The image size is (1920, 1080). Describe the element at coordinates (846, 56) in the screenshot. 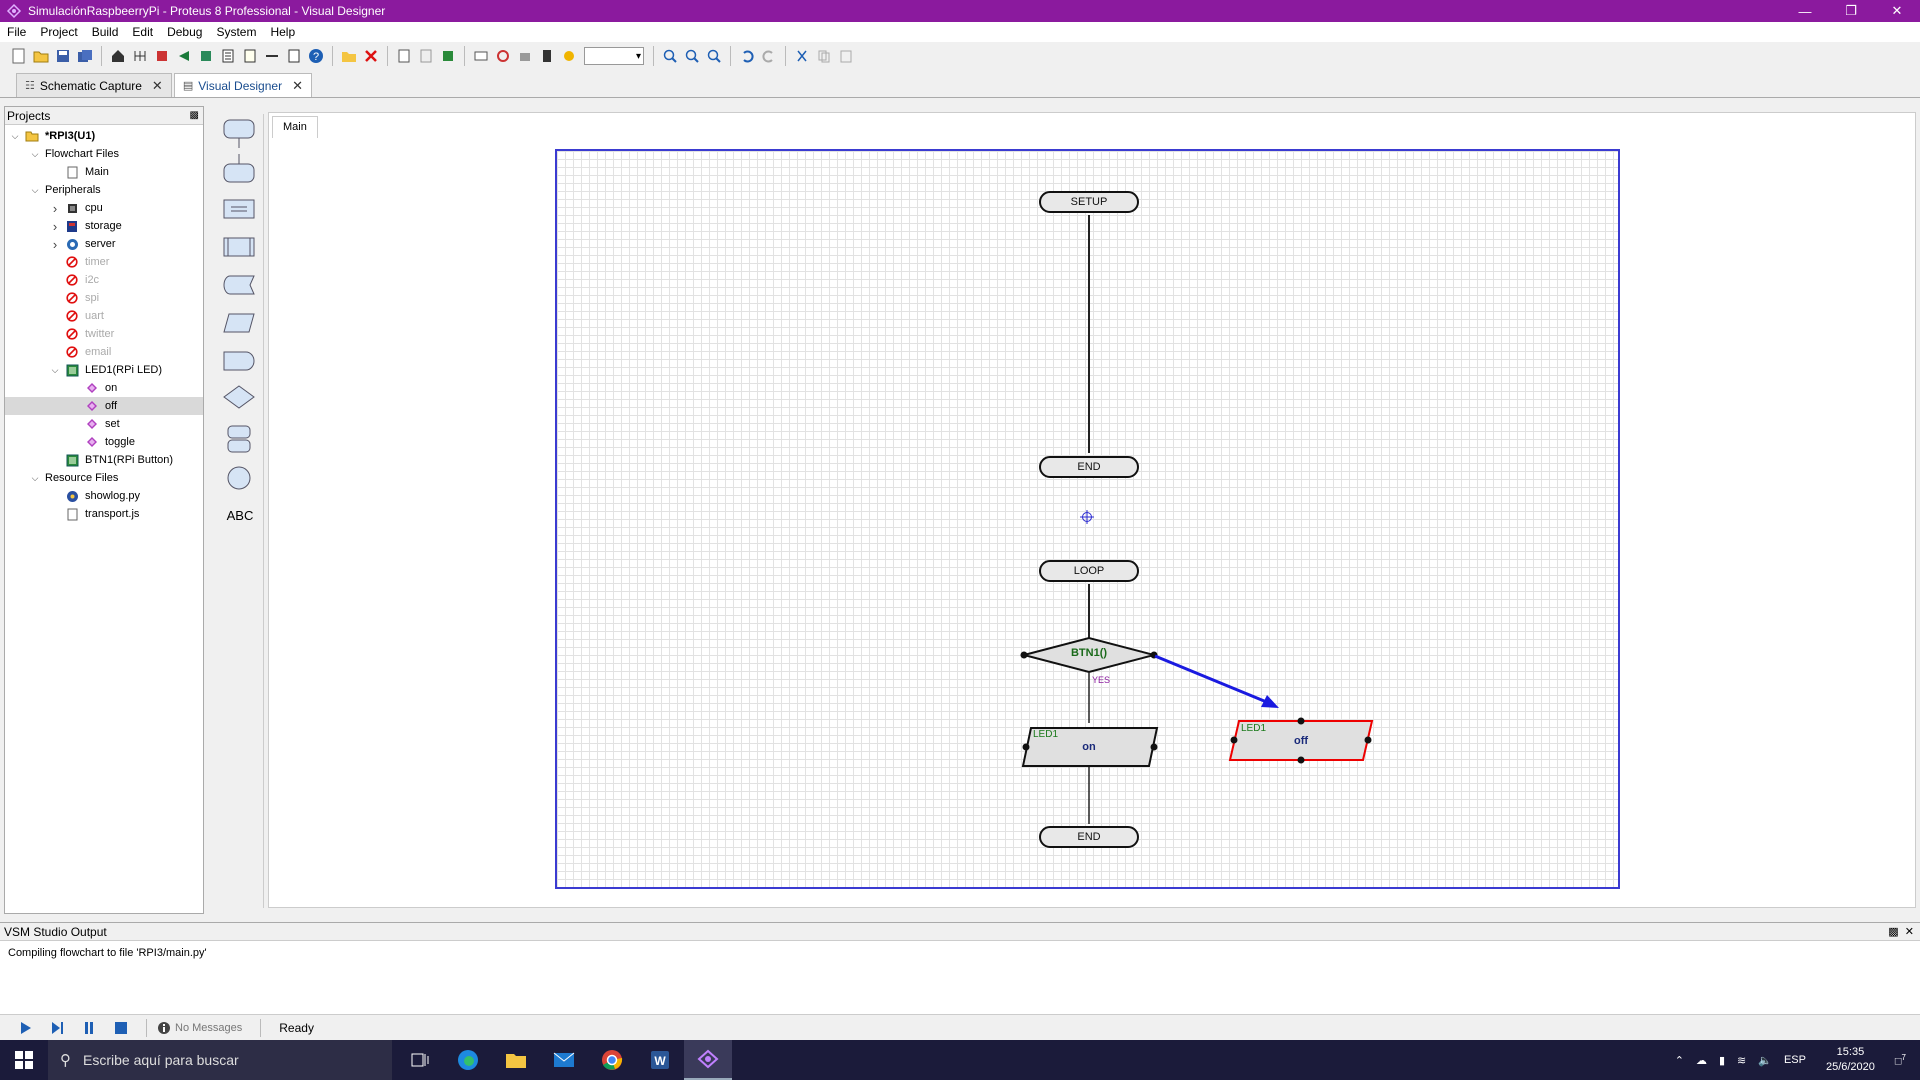

I see `paste-icon` at that location.